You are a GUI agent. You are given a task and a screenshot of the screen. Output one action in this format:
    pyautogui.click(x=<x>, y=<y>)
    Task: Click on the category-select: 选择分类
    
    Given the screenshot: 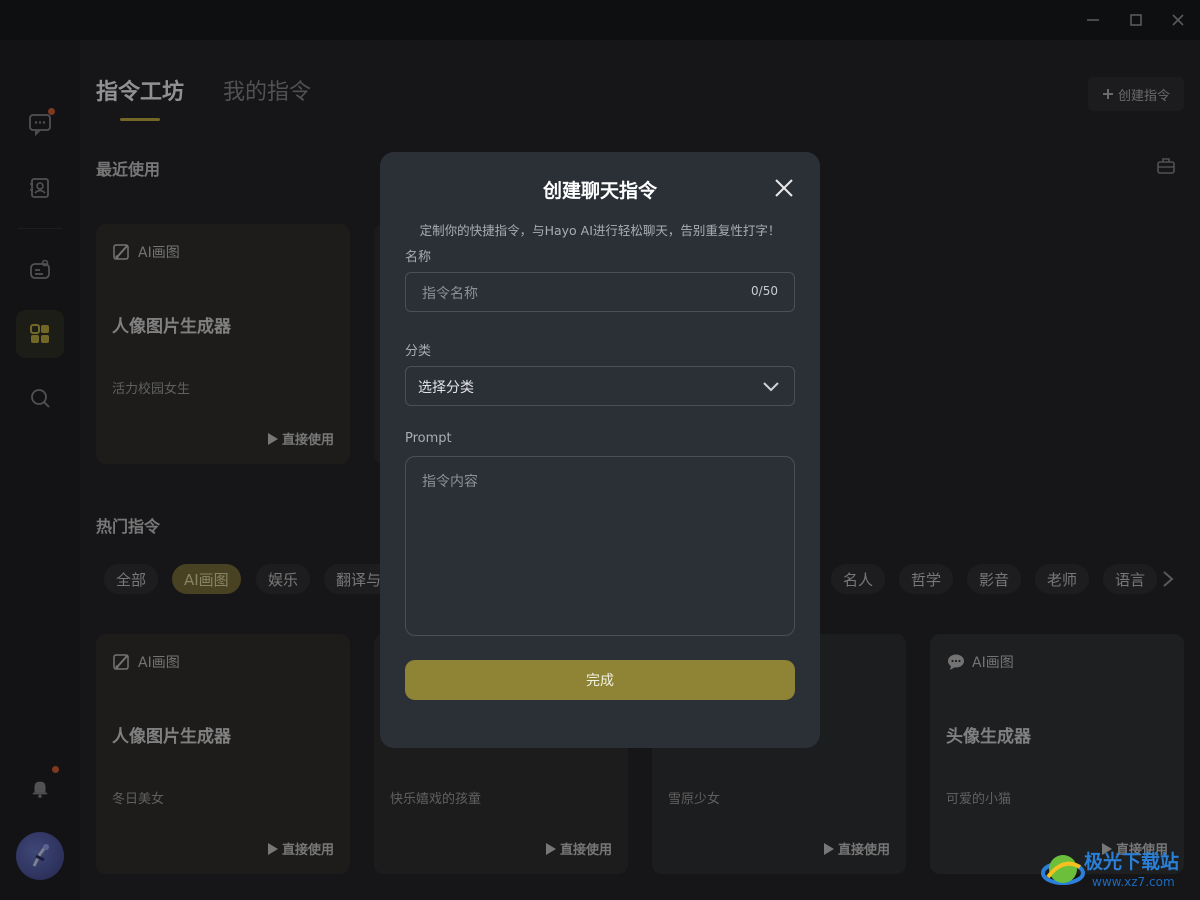 What is the action you would take?
    pyautogui.click(x=600, y=386)
    